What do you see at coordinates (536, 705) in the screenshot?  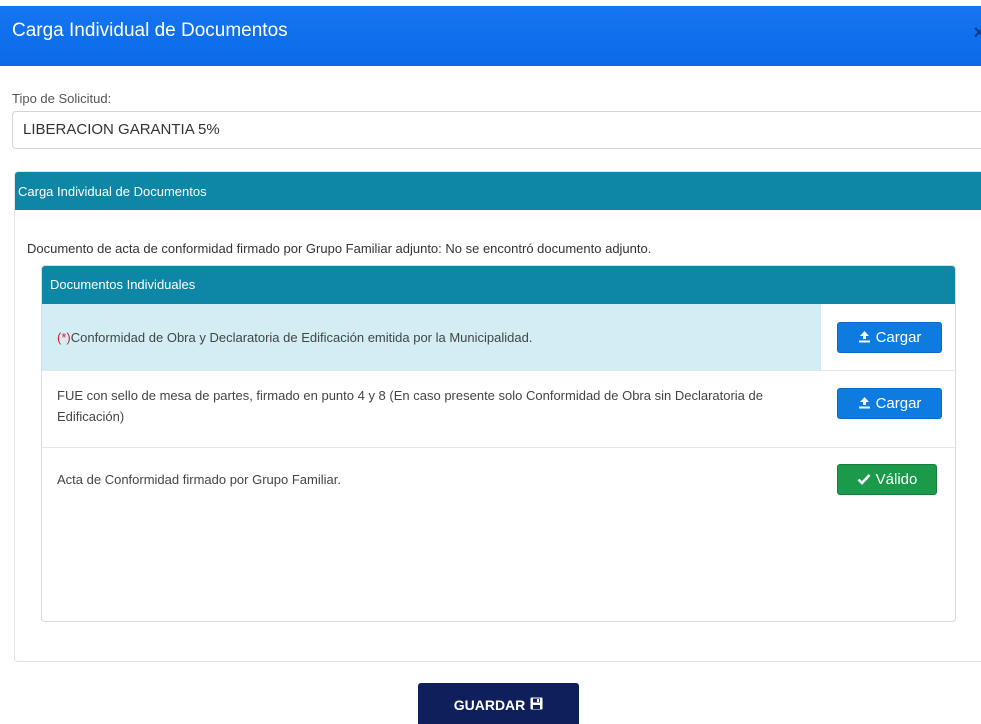 I see `floppy-disk-icon` at bounding box center [536, 705].